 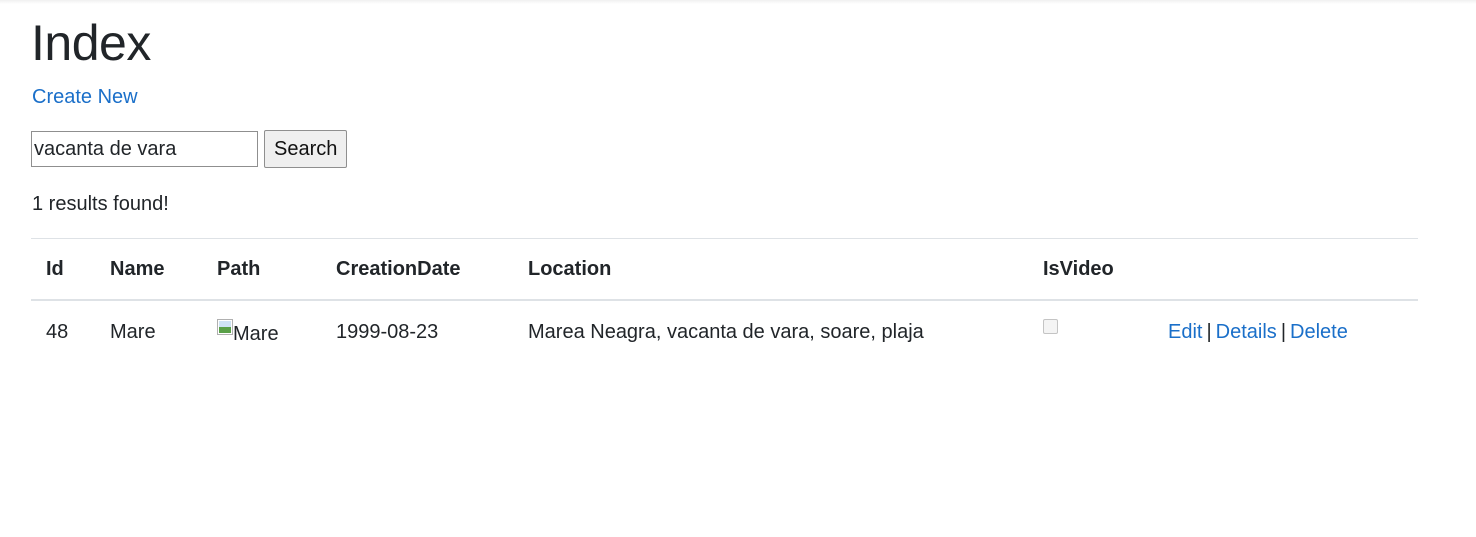 I want to click on is-video-checkbox, so click(x=1050, y=326).